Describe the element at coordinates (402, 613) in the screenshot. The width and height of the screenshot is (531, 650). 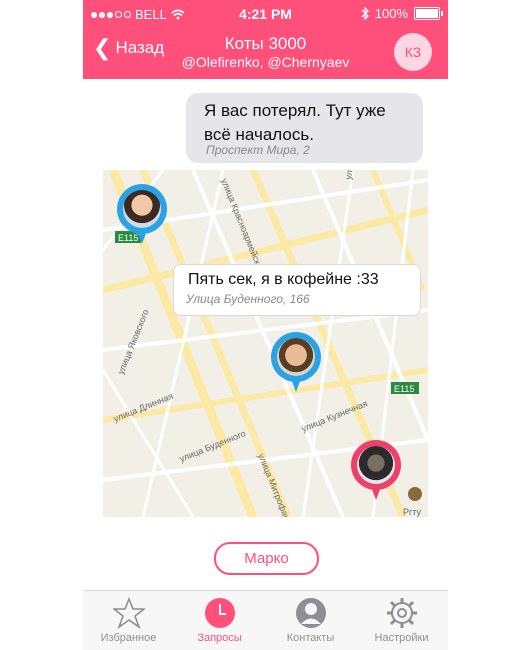
I see `gear-icon` at that location.